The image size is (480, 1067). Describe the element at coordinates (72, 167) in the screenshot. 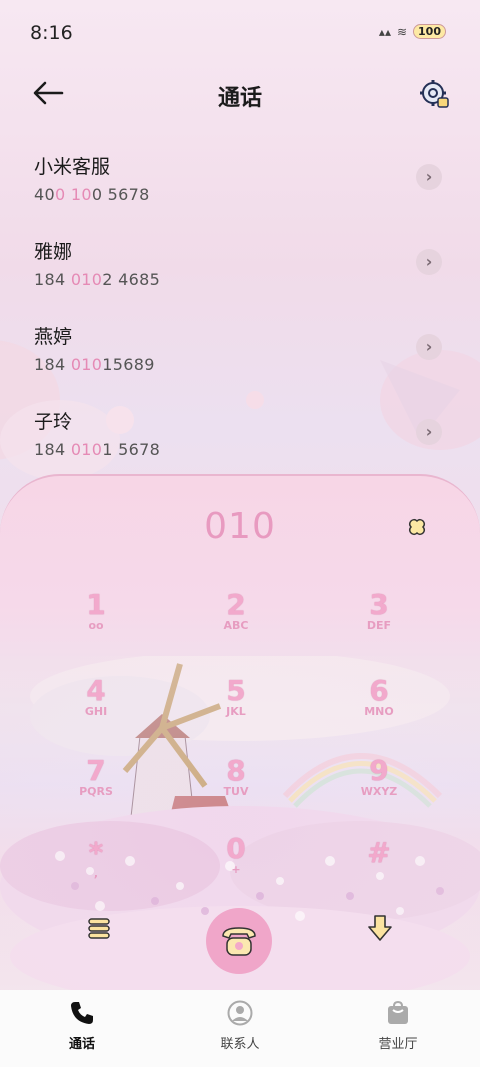

I see `contact-name: 小米客服` at that location.